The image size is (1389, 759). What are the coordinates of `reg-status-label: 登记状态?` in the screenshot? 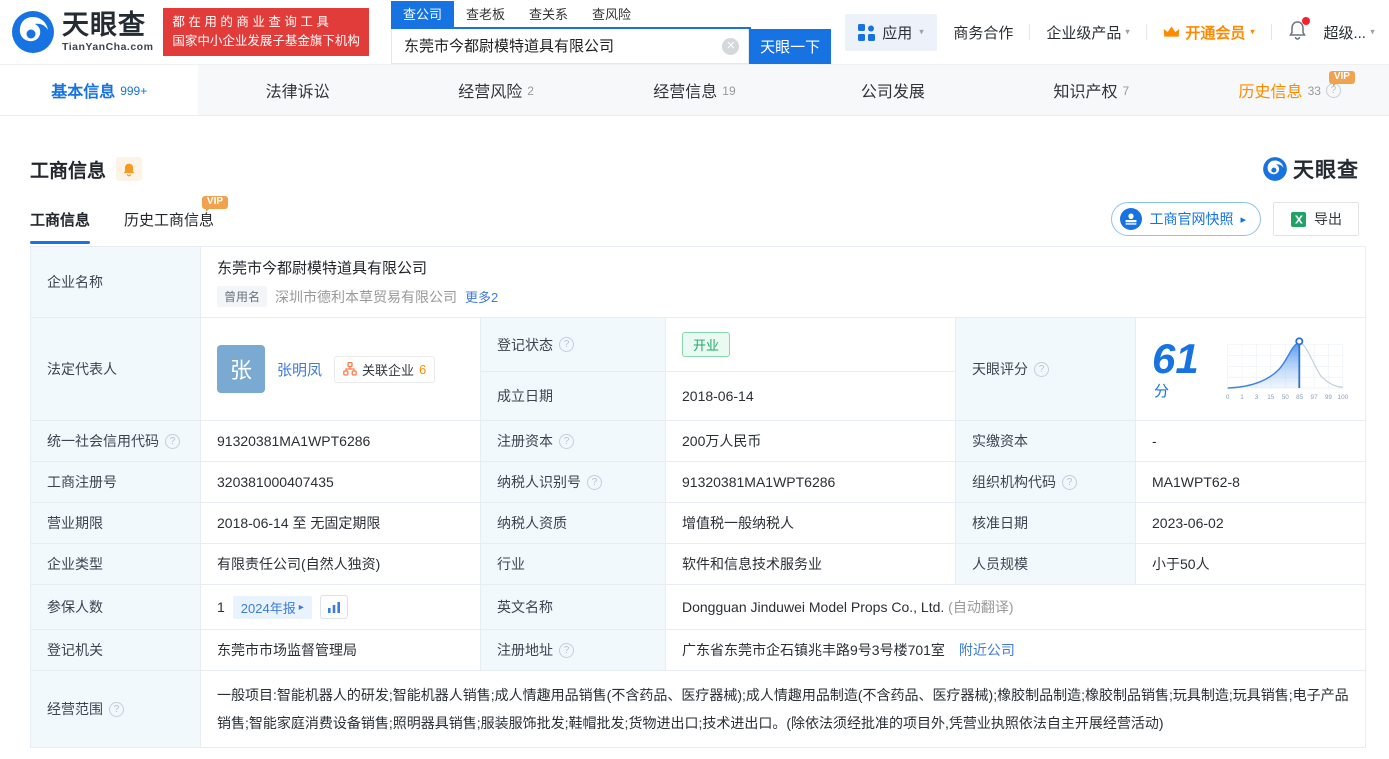 It's located at (573, 344).